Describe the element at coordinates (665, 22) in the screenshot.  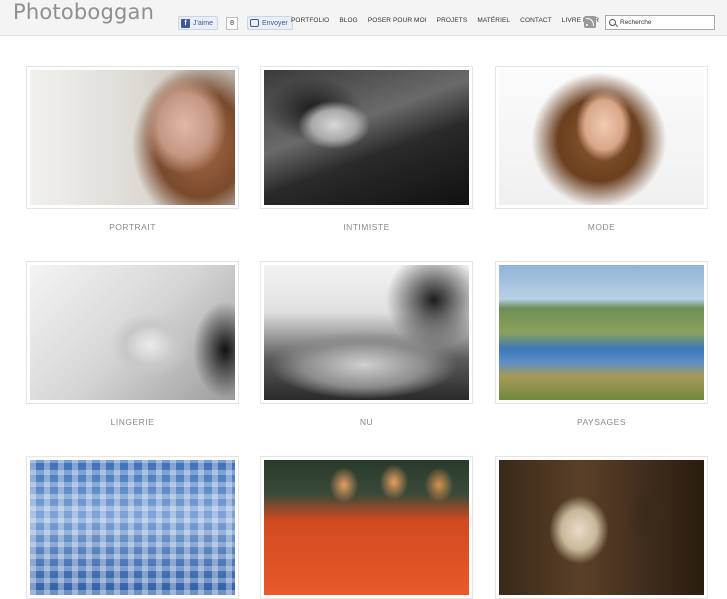
I see `search-input` at that location.